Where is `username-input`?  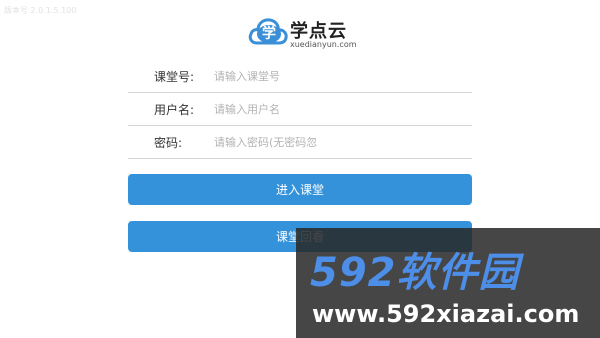
username-input is located at coordinates (339, 109).